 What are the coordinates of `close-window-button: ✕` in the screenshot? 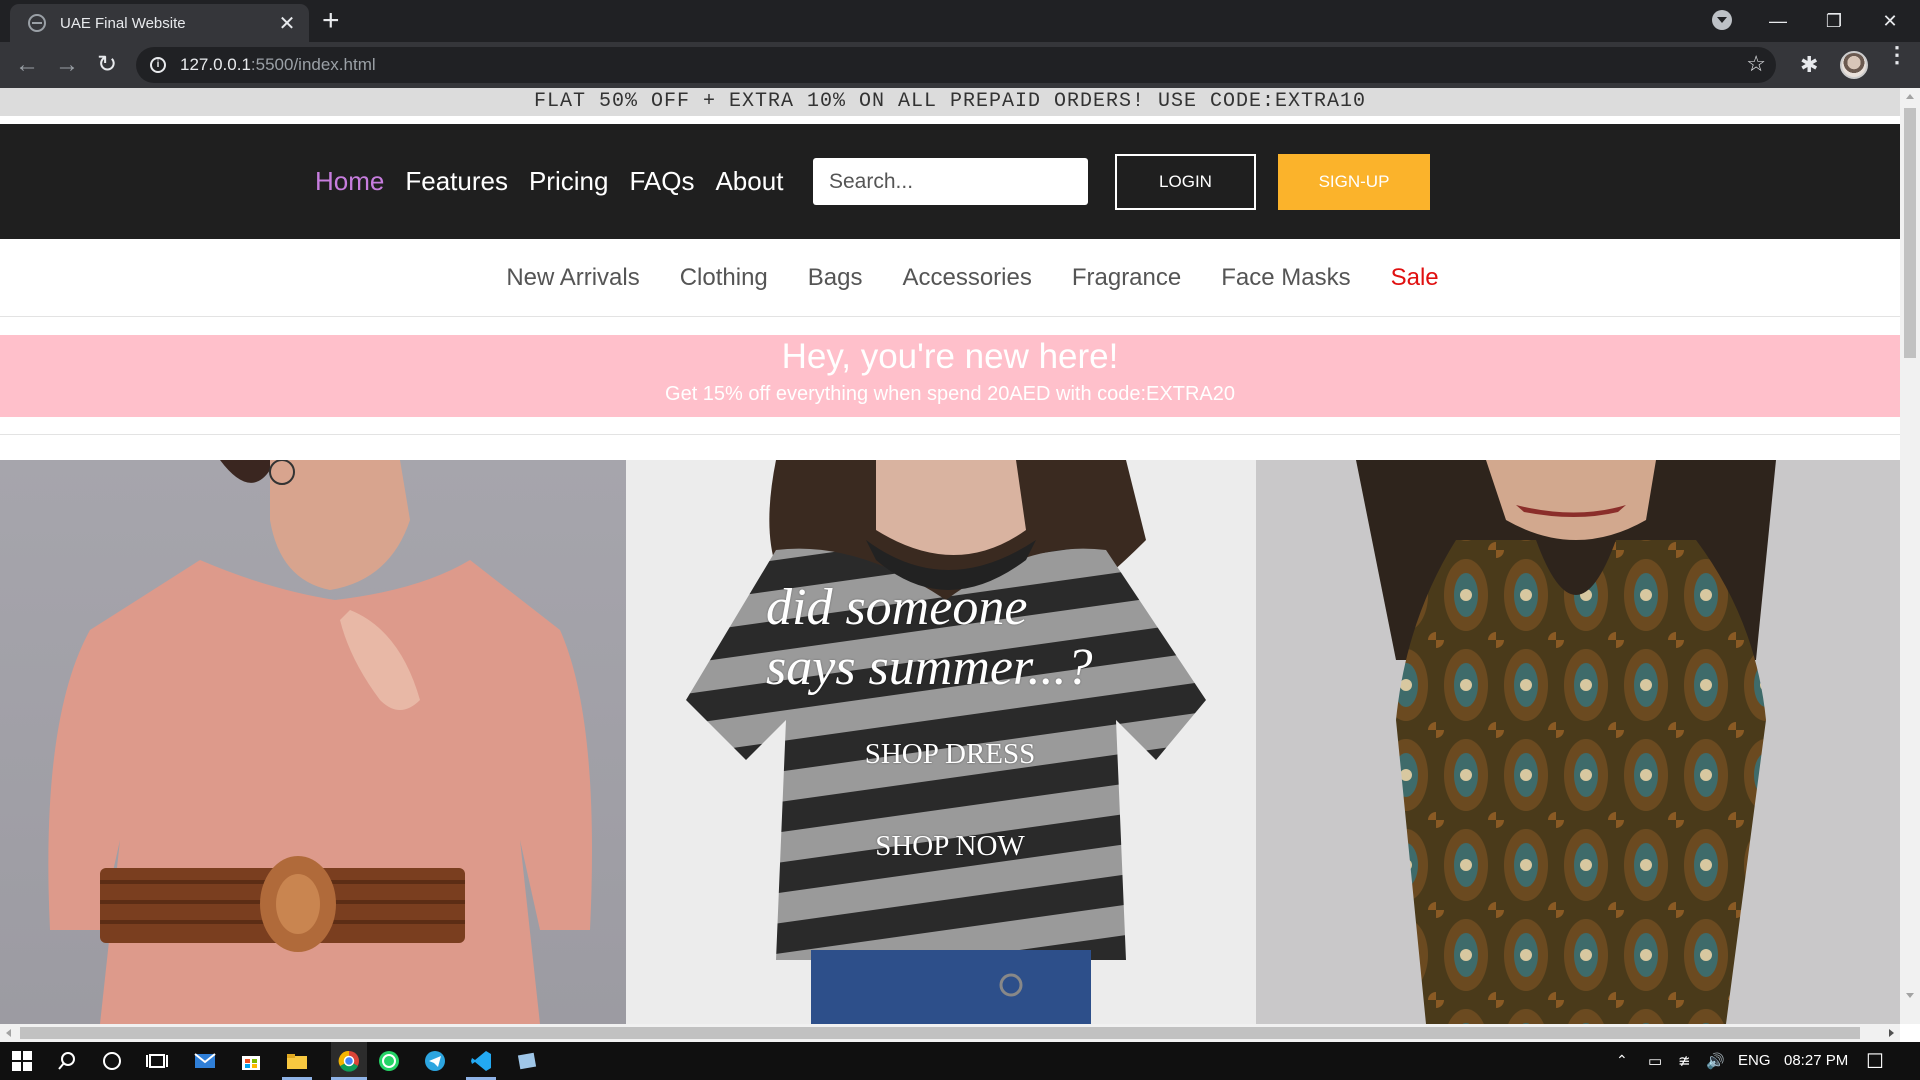 It's located at (1890, 21).